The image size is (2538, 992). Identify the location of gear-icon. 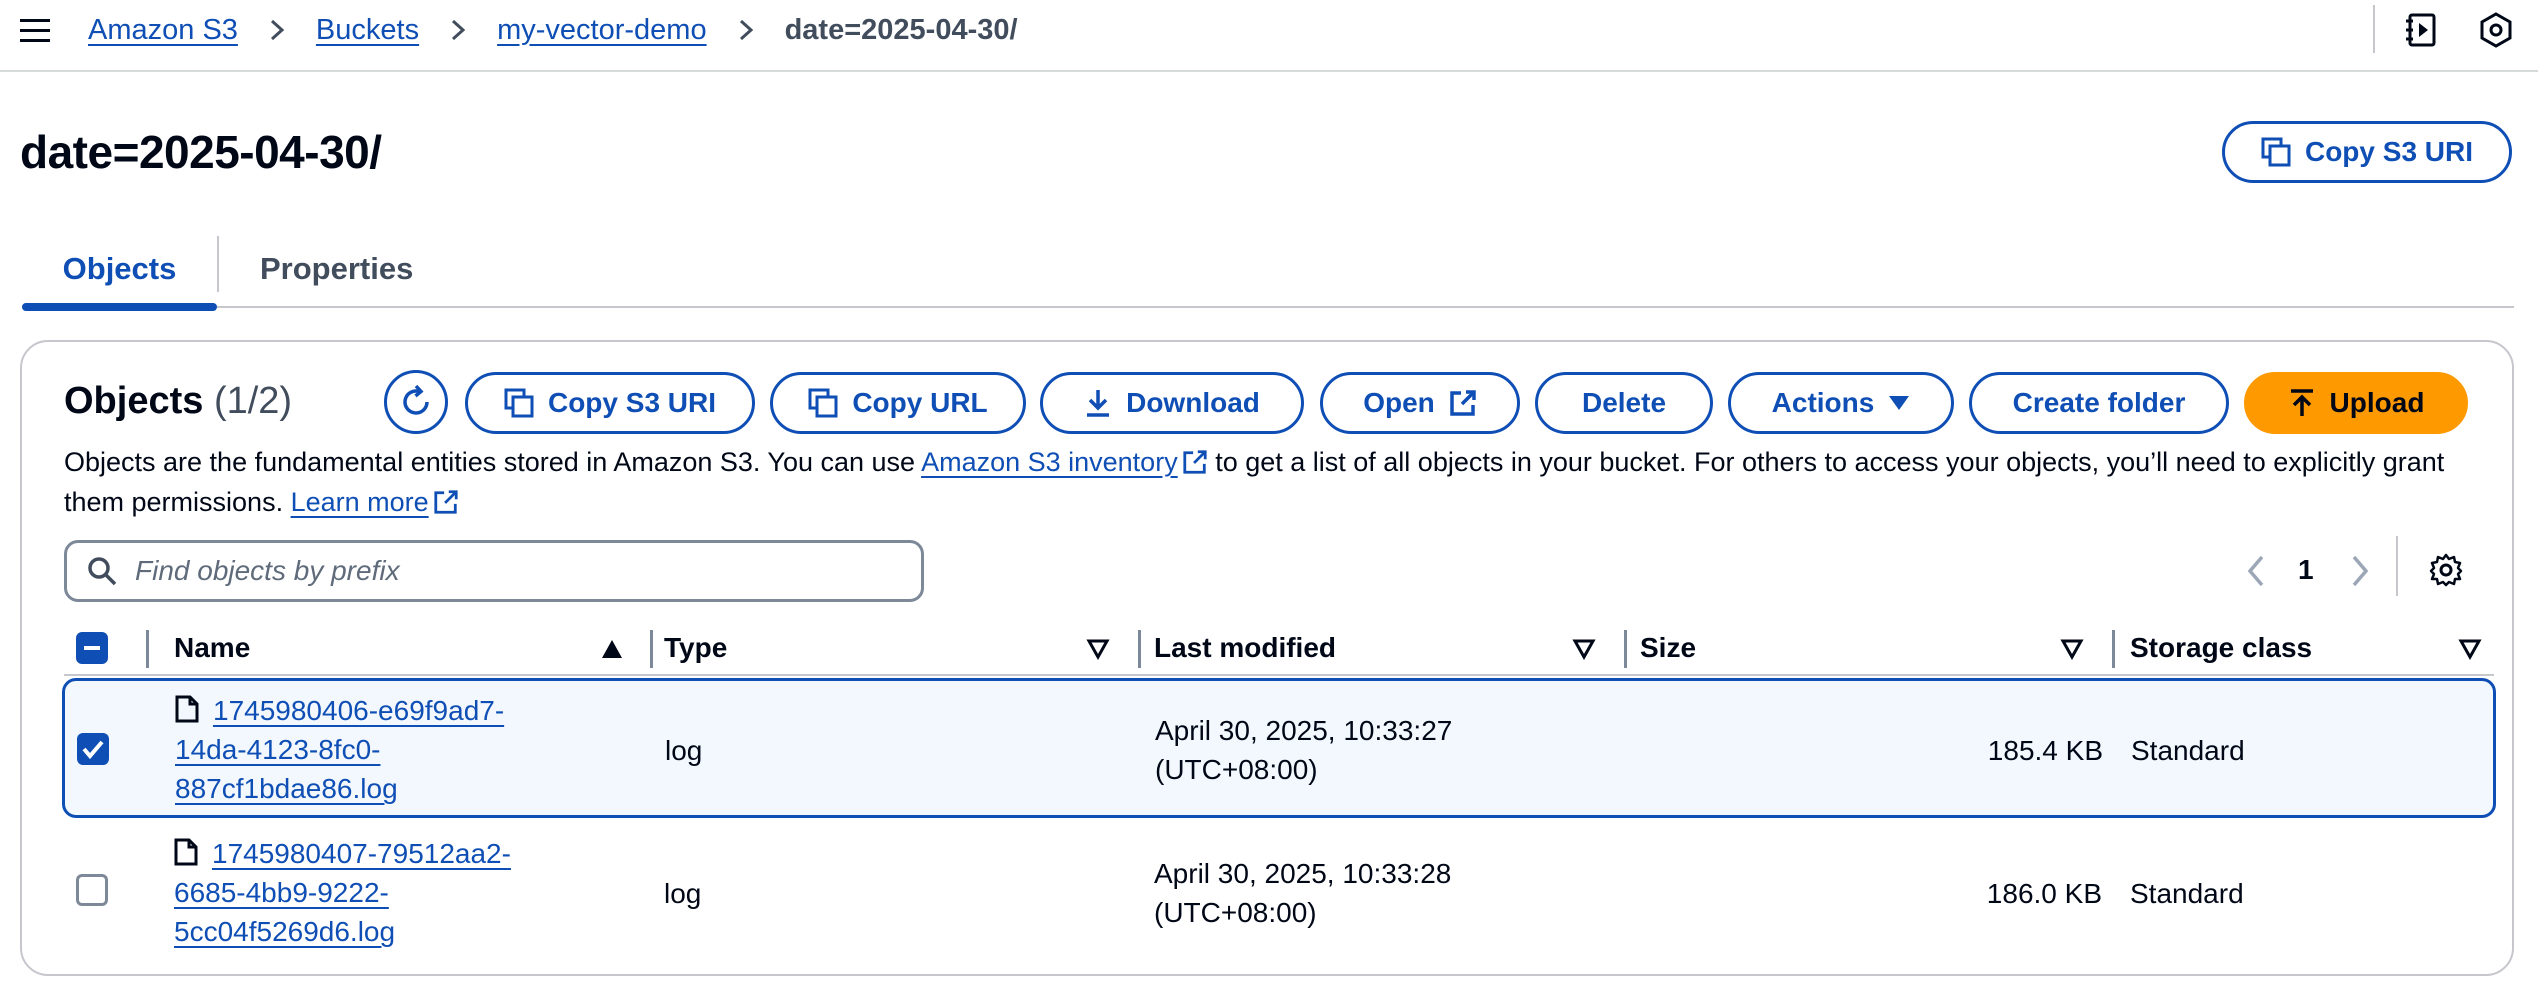
(2446, 570).